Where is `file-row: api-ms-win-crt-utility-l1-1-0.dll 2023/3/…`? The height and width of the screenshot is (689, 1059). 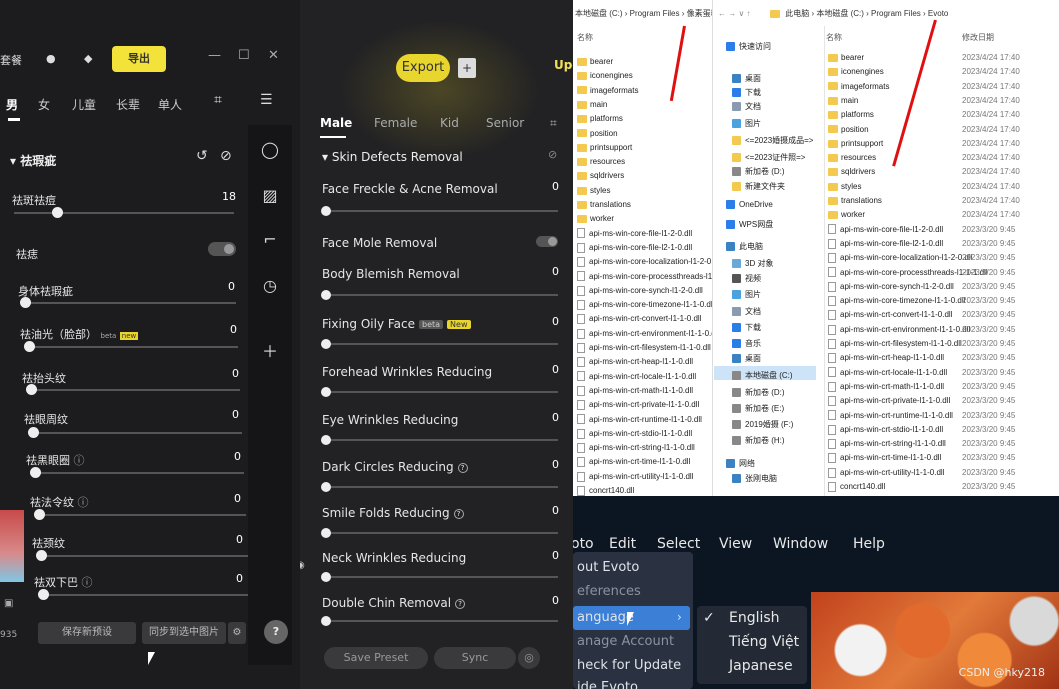
file-row: api-ms-win-crt-utility-l1-1-0.dll 2023/3/… is located at coordinates (921, 473).